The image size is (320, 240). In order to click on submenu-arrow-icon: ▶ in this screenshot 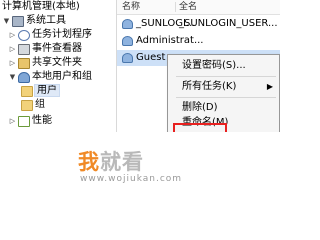, I will do `click(269, 86)`.